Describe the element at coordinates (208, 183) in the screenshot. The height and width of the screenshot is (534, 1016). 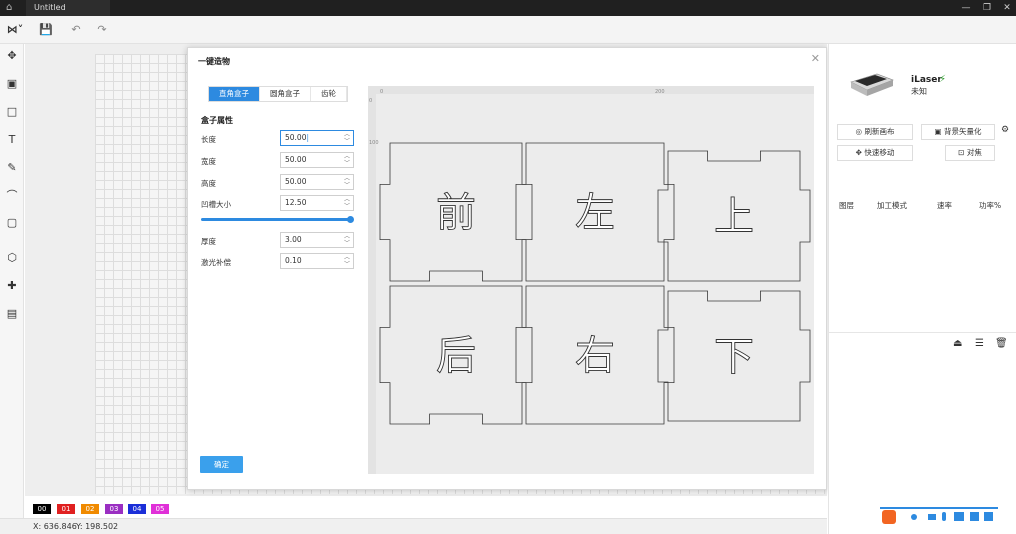
I see `height-label: 高度` at that location.